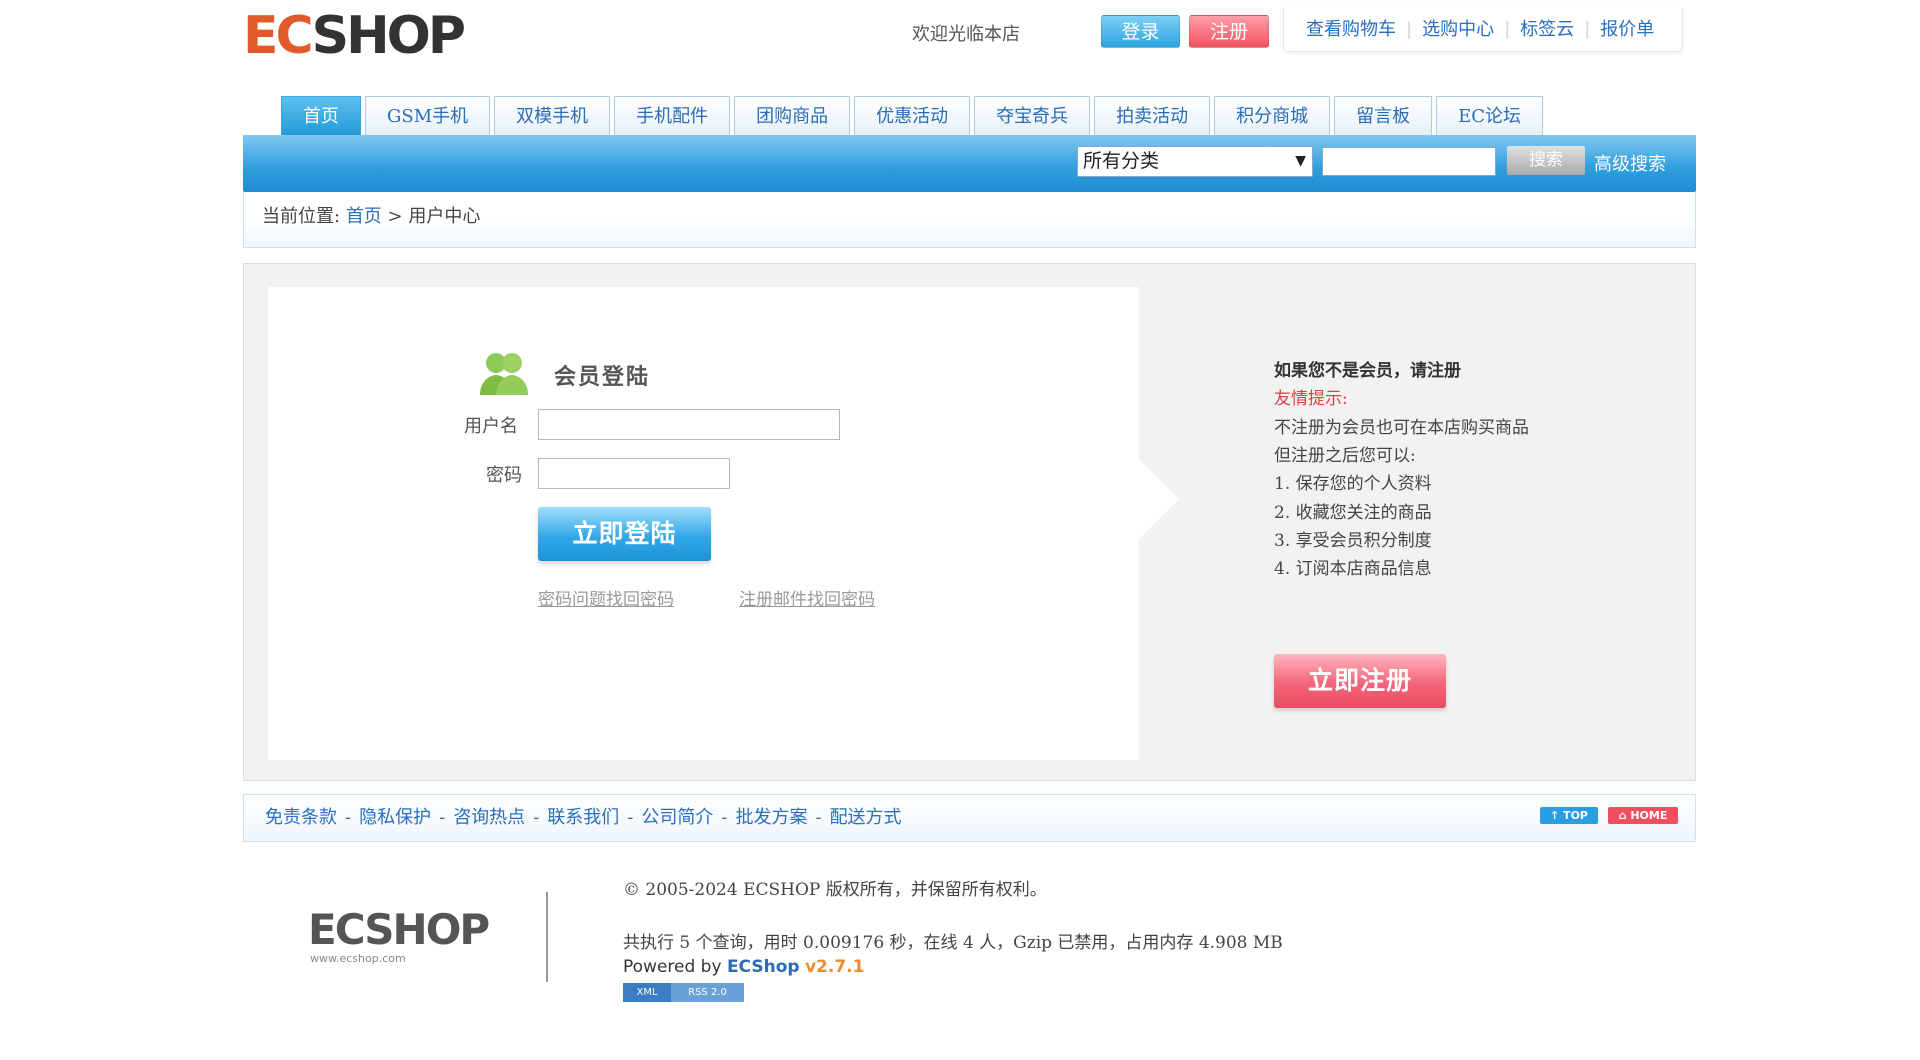  I want to click on members-icon, so click(504, 374).